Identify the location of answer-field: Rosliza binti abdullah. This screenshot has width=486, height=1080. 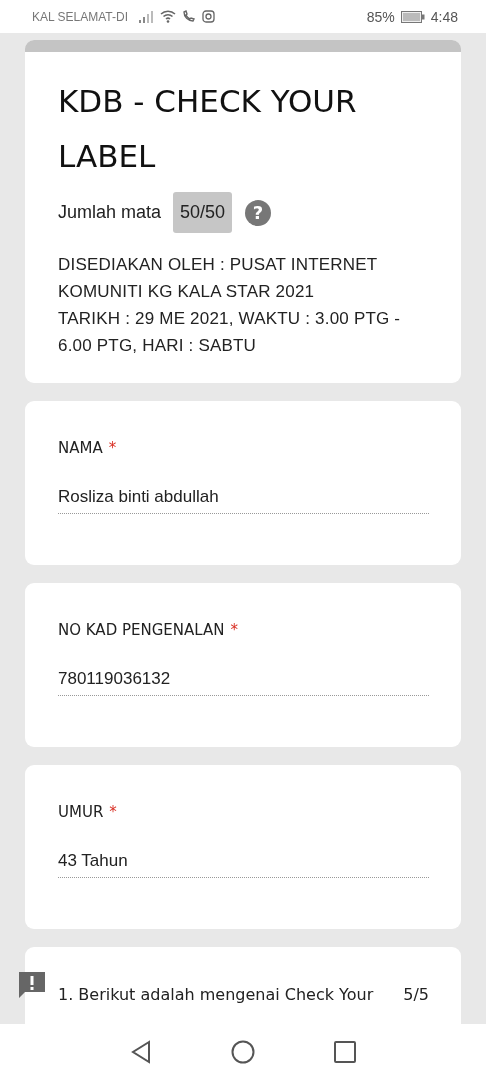
(243, 500).